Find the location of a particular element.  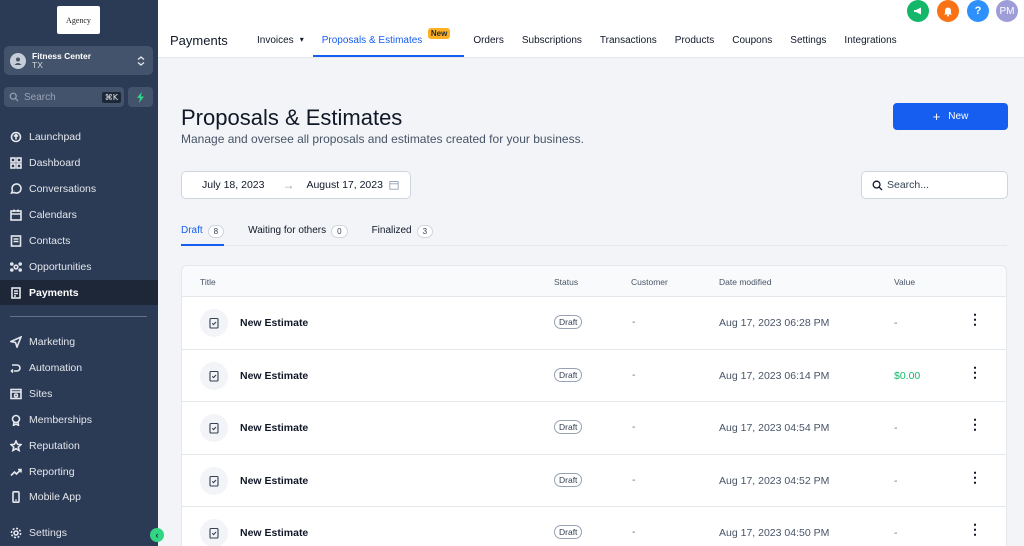

sidebar-item-label: Conversations is located at coordinates (63, 188).